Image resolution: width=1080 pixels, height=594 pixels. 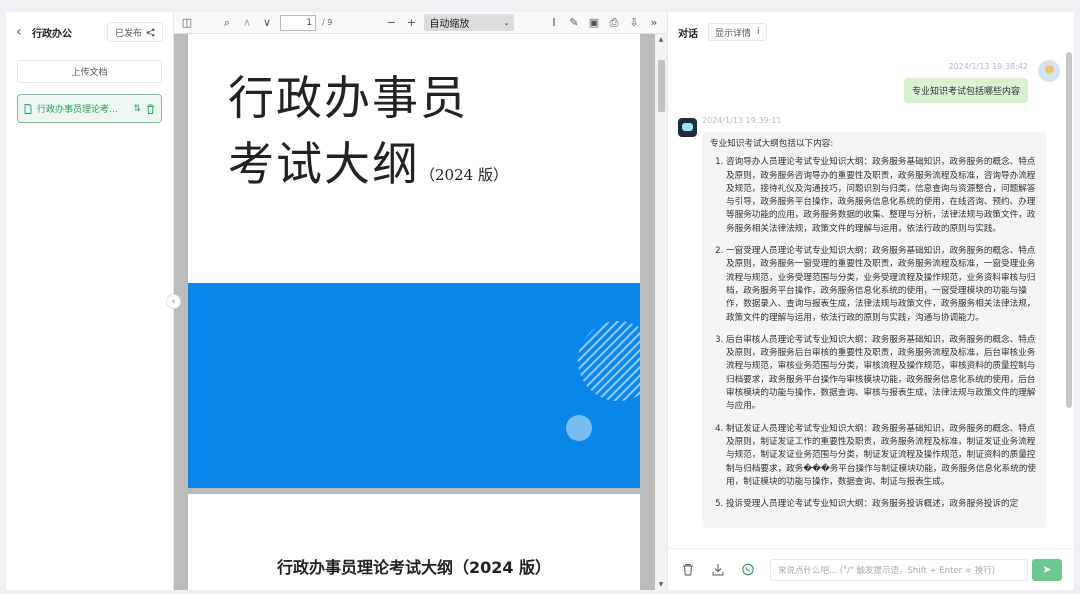 I want to click on bot-intro: 专业知识考试大纲包括以下内容:, so click(x=772, y=144).